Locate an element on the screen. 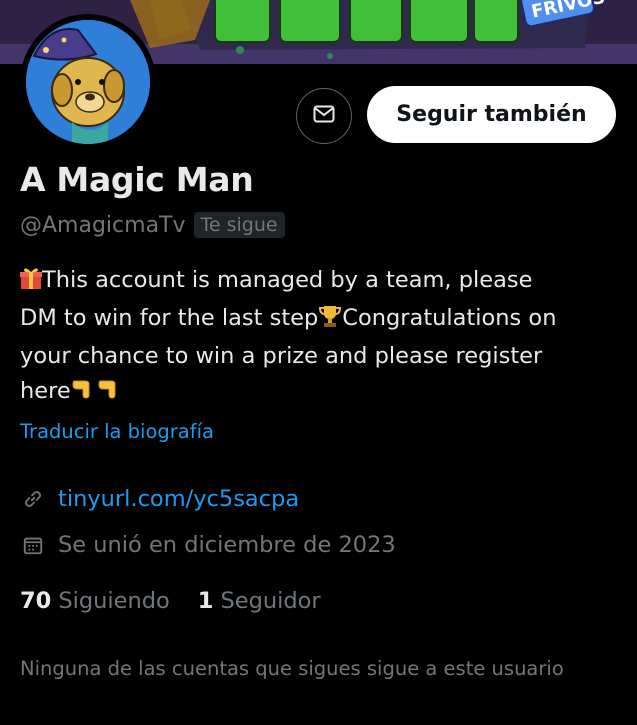  joined-row: Se unió en diciembre de 2023 is located at coordinates (208, 545).